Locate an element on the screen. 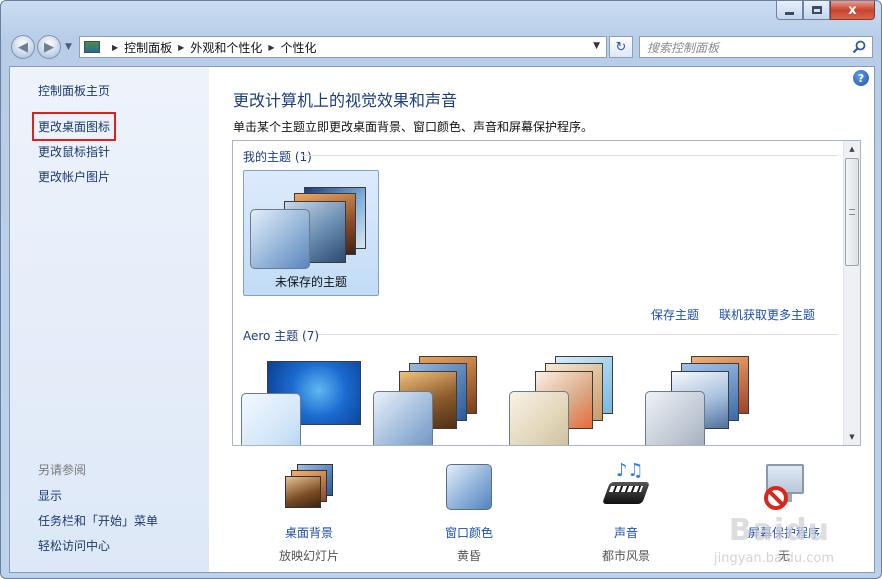  minimize-button is located at coordinates (789, 10).